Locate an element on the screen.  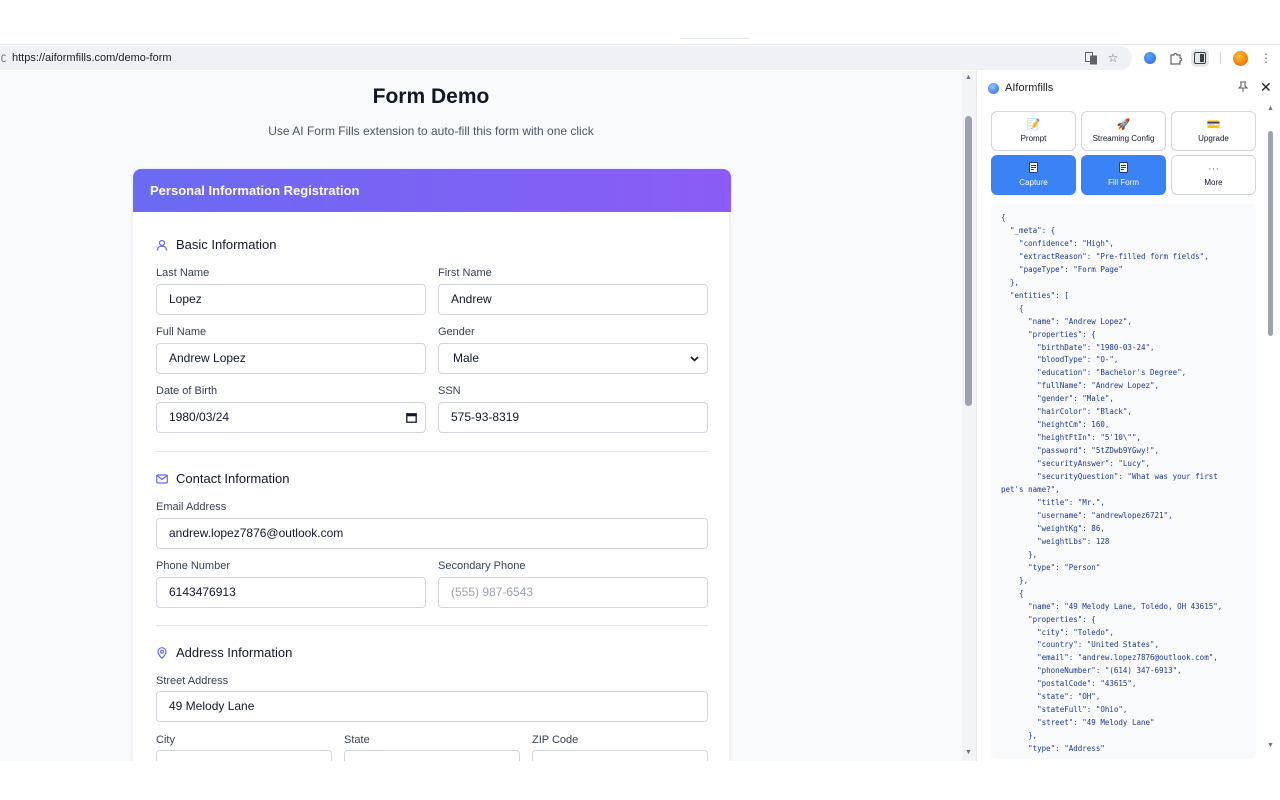
gender-selected-value: Male is located at coordinates (466, 358).